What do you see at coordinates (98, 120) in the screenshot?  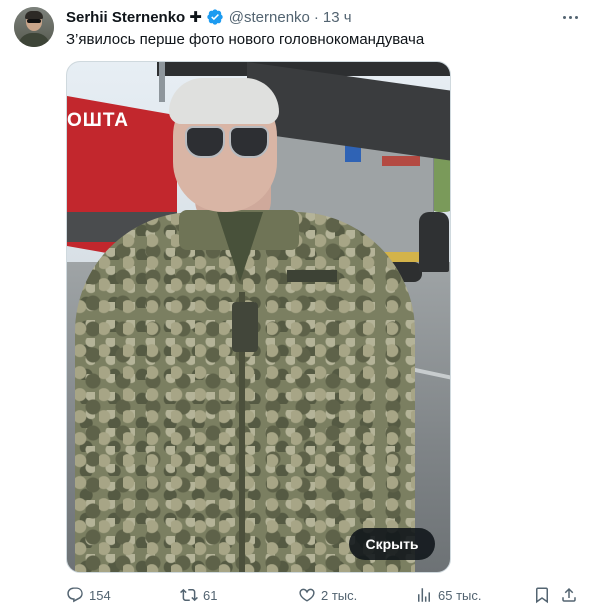 I see `truck-lettering: ОШТА` at bounding box center [98, 120].